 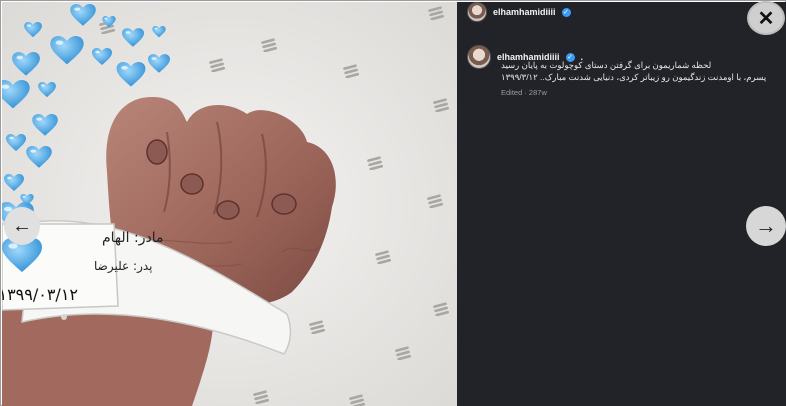 I want to click on next-post-button: →, so click(x=766, y=226).